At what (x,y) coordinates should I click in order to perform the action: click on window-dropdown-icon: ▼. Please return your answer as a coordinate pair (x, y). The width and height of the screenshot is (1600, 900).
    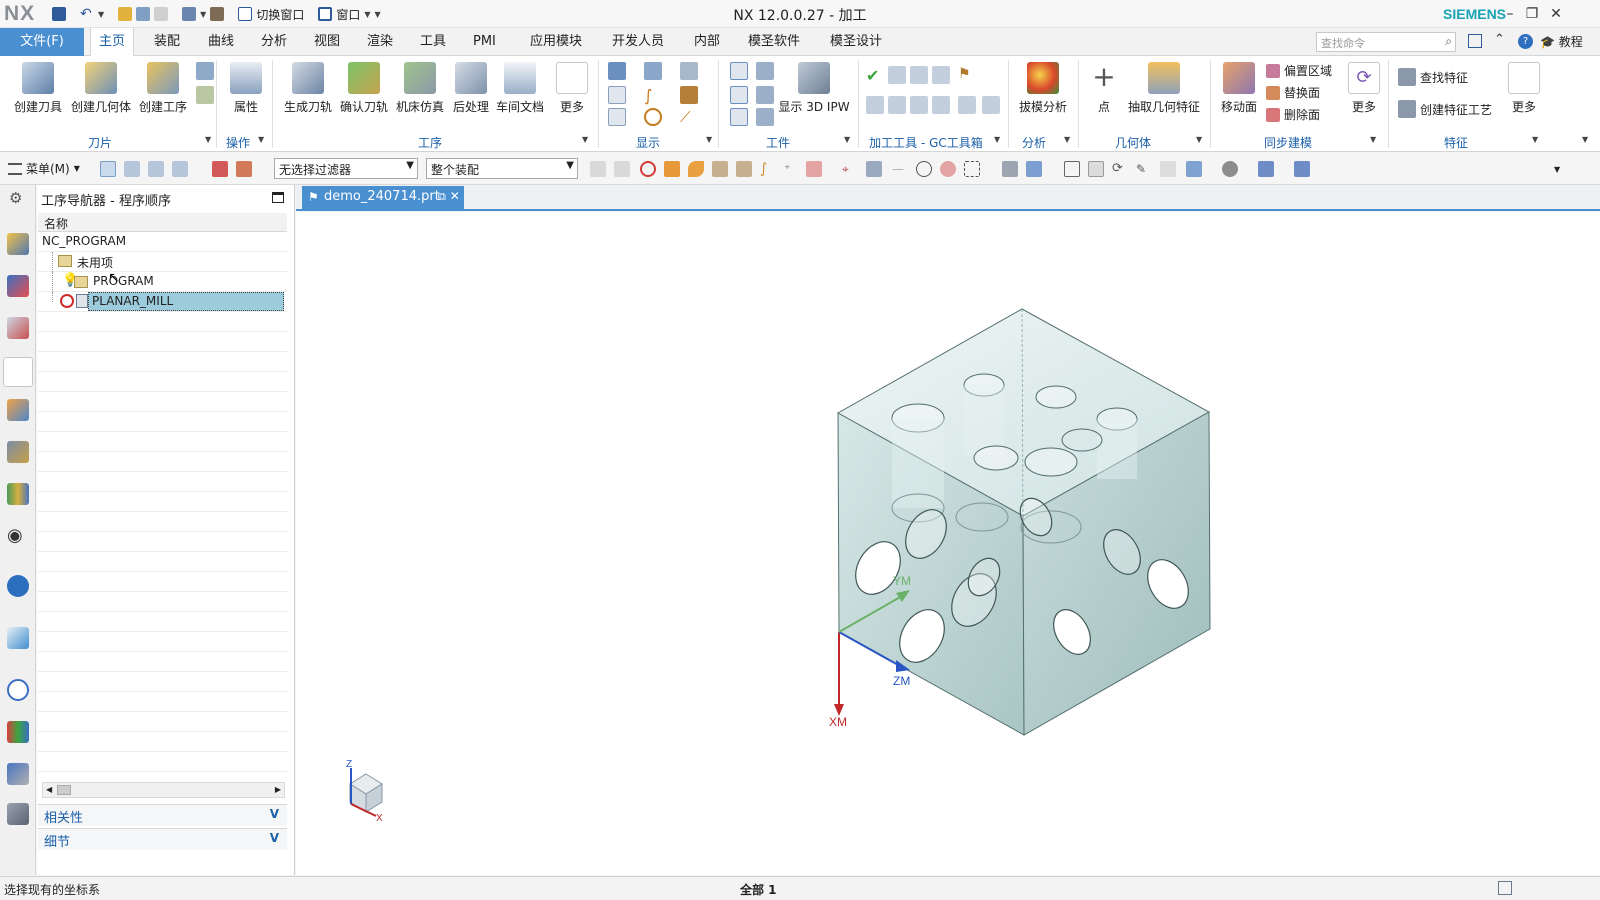
    Looking at the image, I should click on (367, 14).